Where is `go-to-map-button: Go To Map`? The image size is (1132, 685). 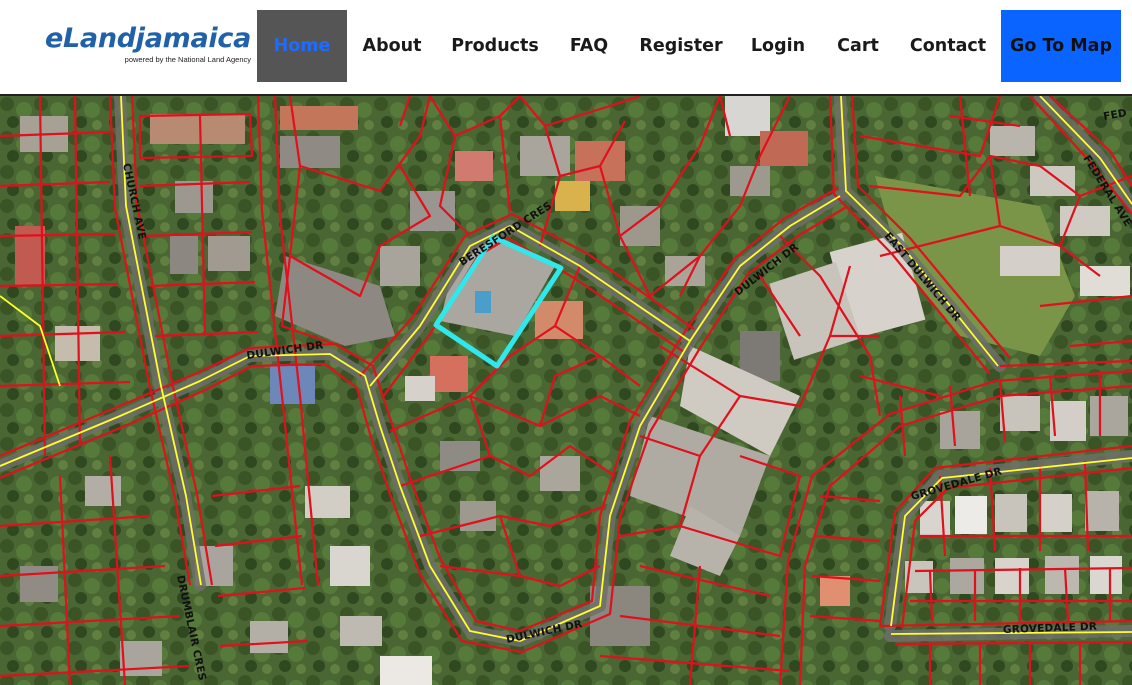 go-to-map-button: Go To Map is located at coordinates (1061, 46).